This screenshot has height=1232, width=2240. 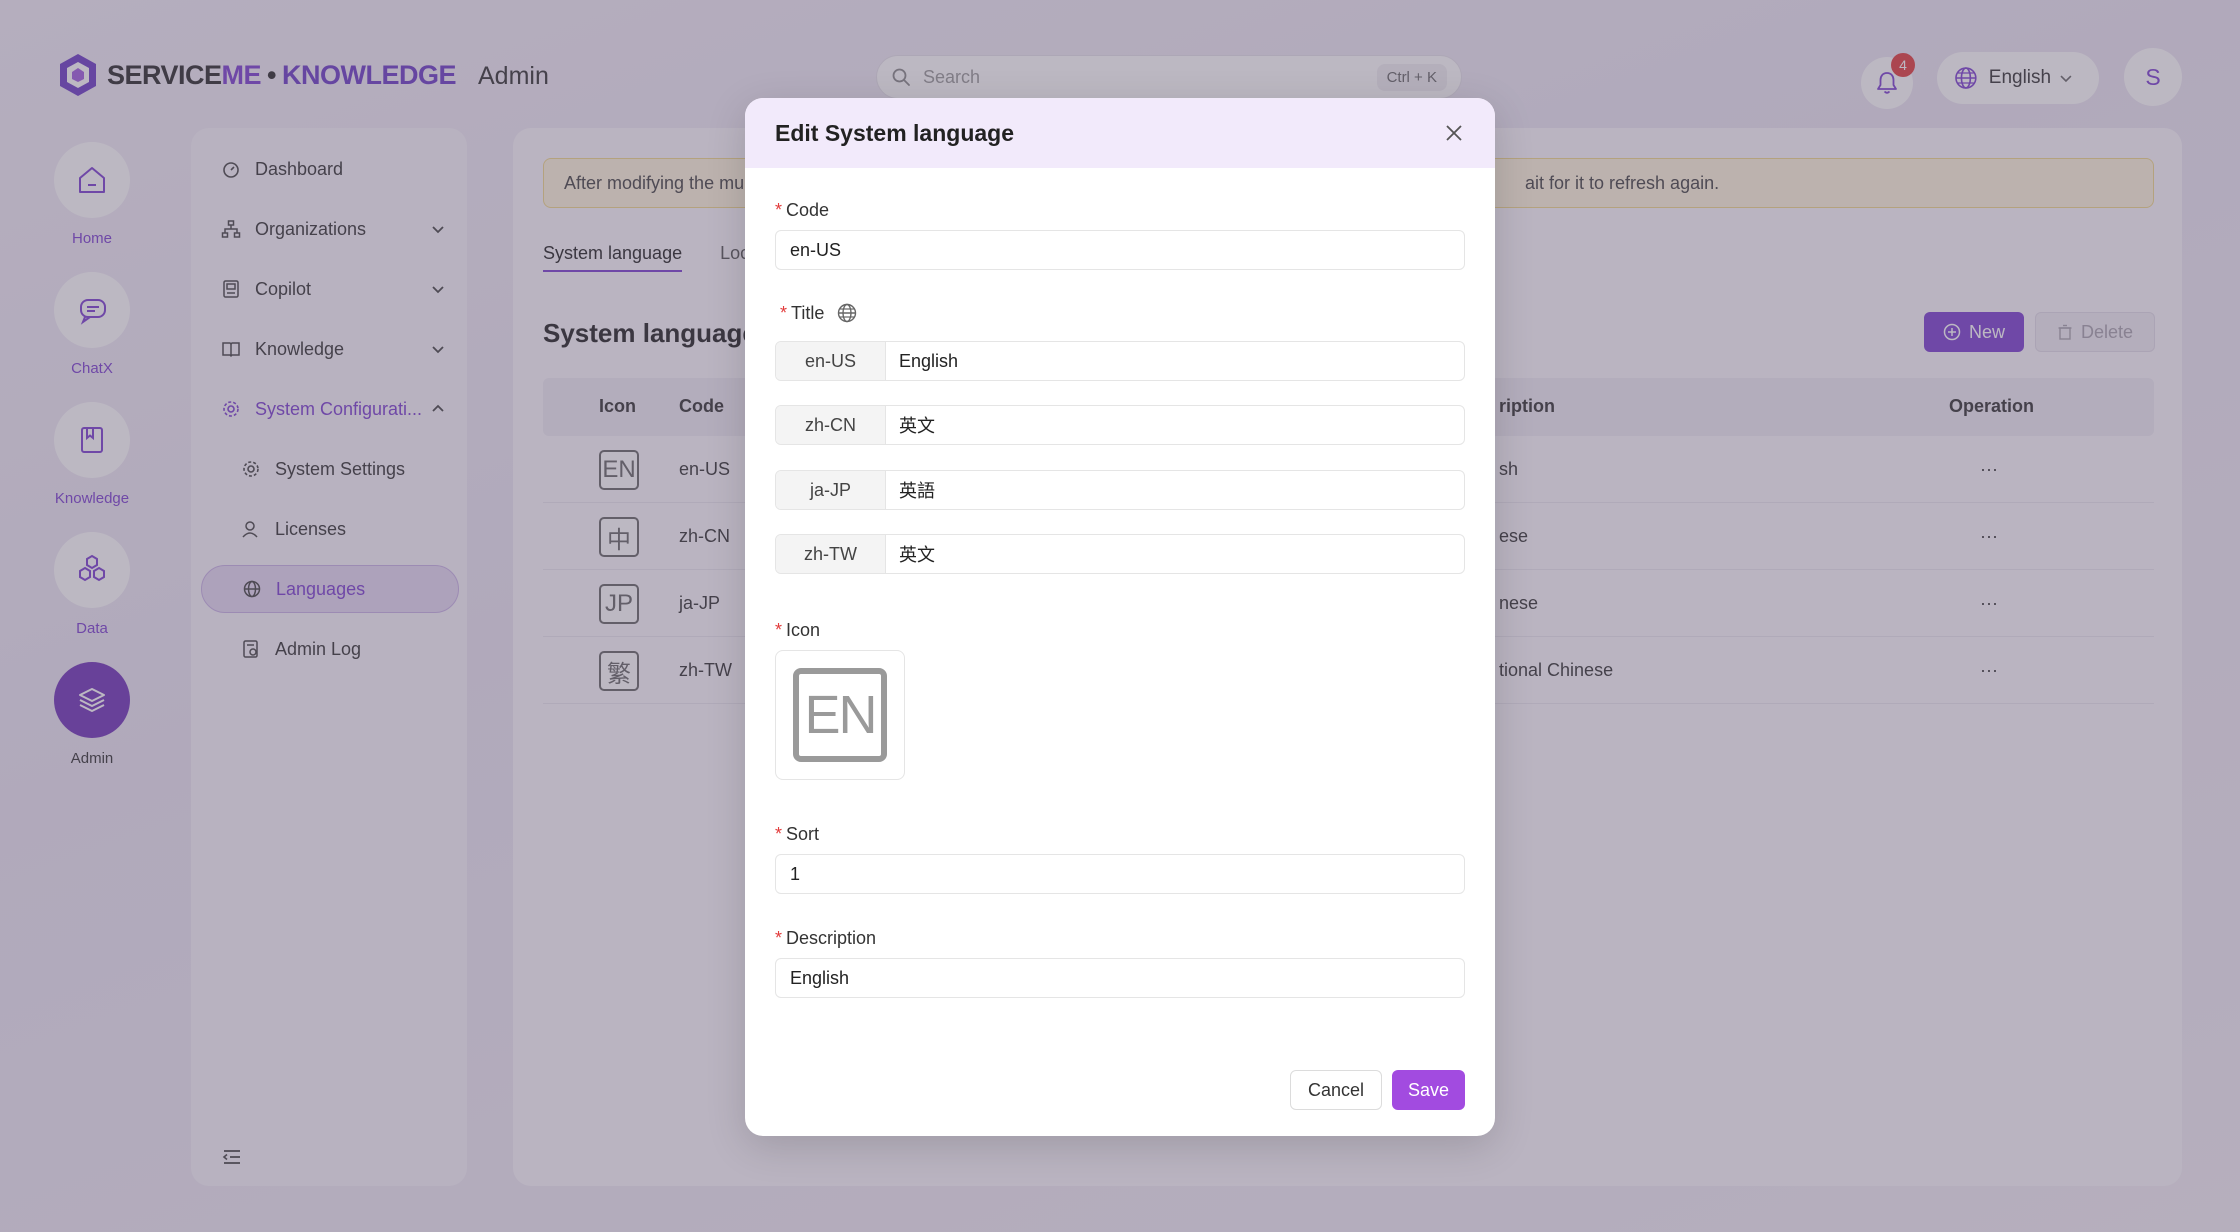 I want to click on title-input-zh-cn: zh-CN 英文, so click(x=1120, y=425).